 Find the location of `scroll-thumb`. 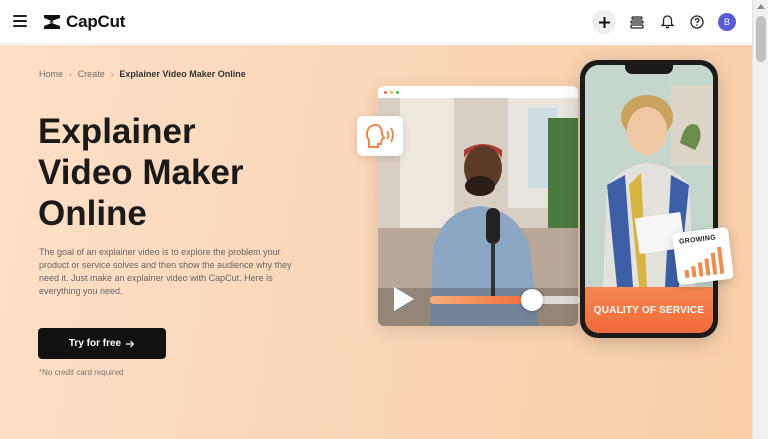

scroll-thumb is located at coordinates (761, 39).